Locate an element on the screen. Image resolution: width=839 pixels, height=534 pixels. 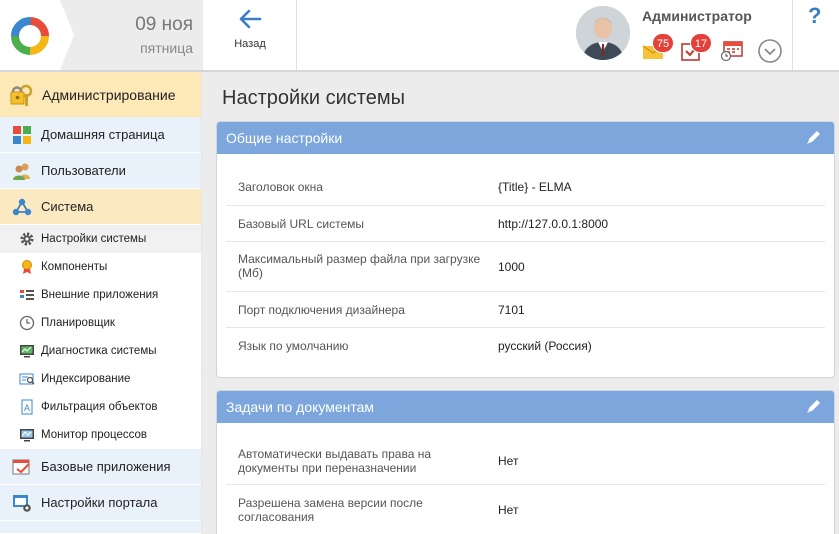
back-label: Назад is located at coordinates (250, 44).